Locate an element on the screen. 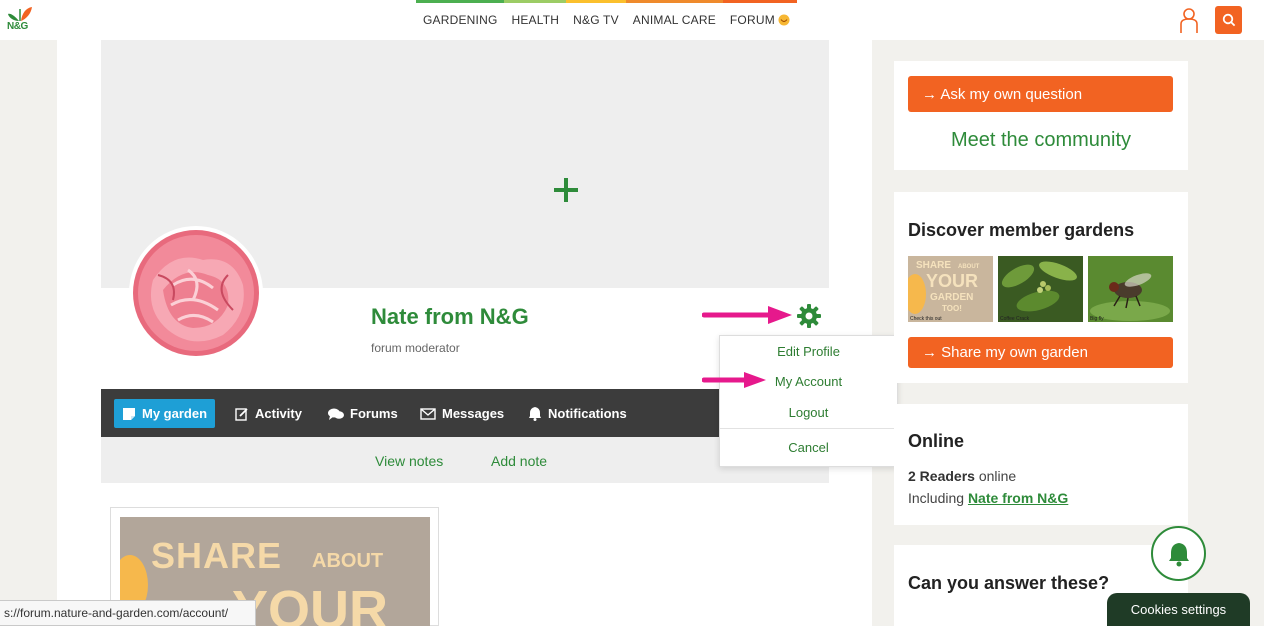 This screenshot has height=626, width=1264. chat-icon is located at coordinates (336, 414).